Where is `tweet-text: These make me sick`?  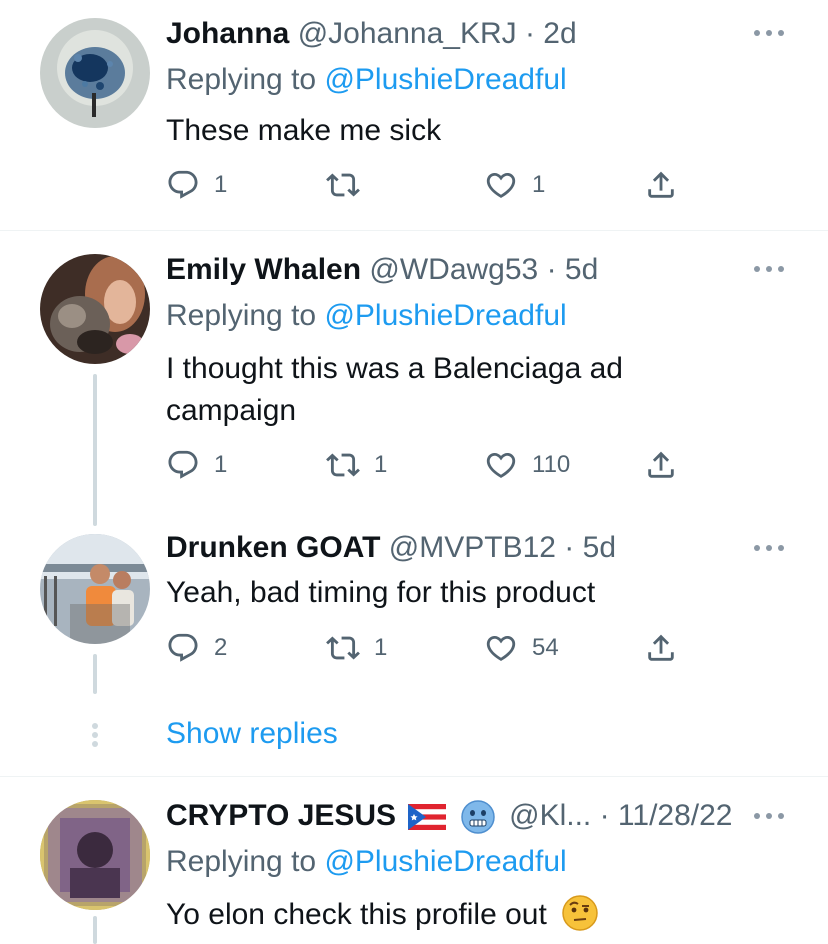
tweet-text: These make me sick is located at coordinates (304, 130).